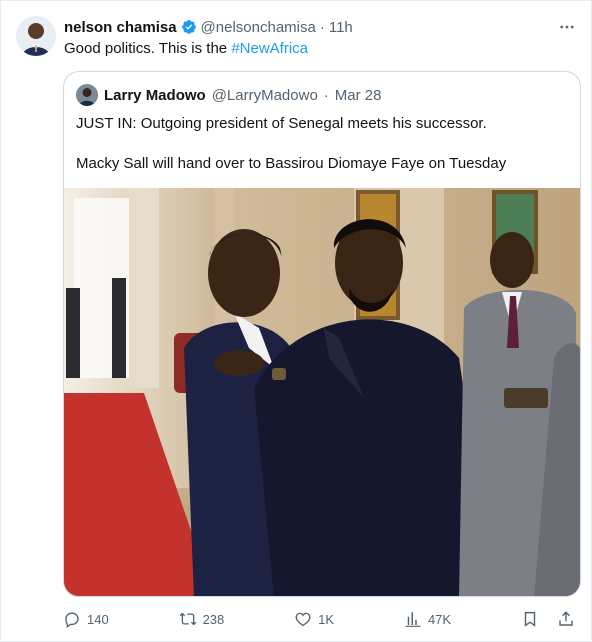 This screenshot has height=642, width=592. I want to click on quote-author-avatar, so click(87, 95).